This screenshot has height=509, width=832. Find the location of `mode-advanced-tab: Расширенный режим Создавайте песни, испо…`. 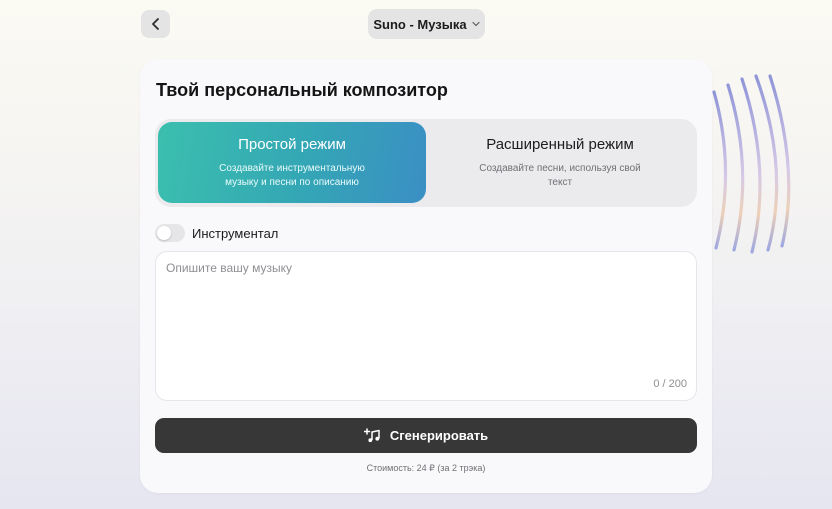

mode-advanced-tab: Расширенный режим Создавайте песни, испо… is located at coordinates (560, 162).